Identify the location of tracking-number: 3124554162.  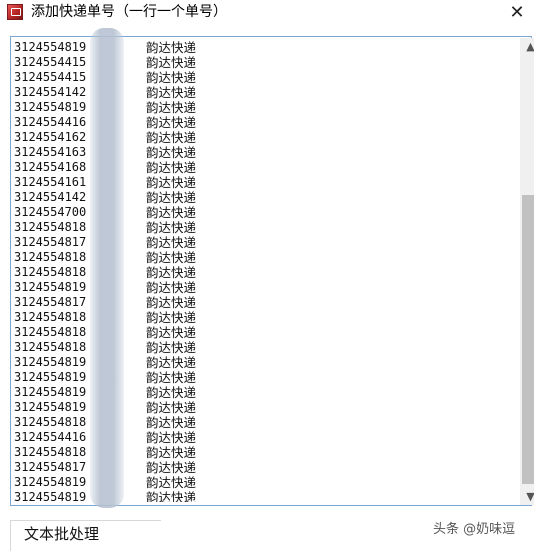
(50, 137).